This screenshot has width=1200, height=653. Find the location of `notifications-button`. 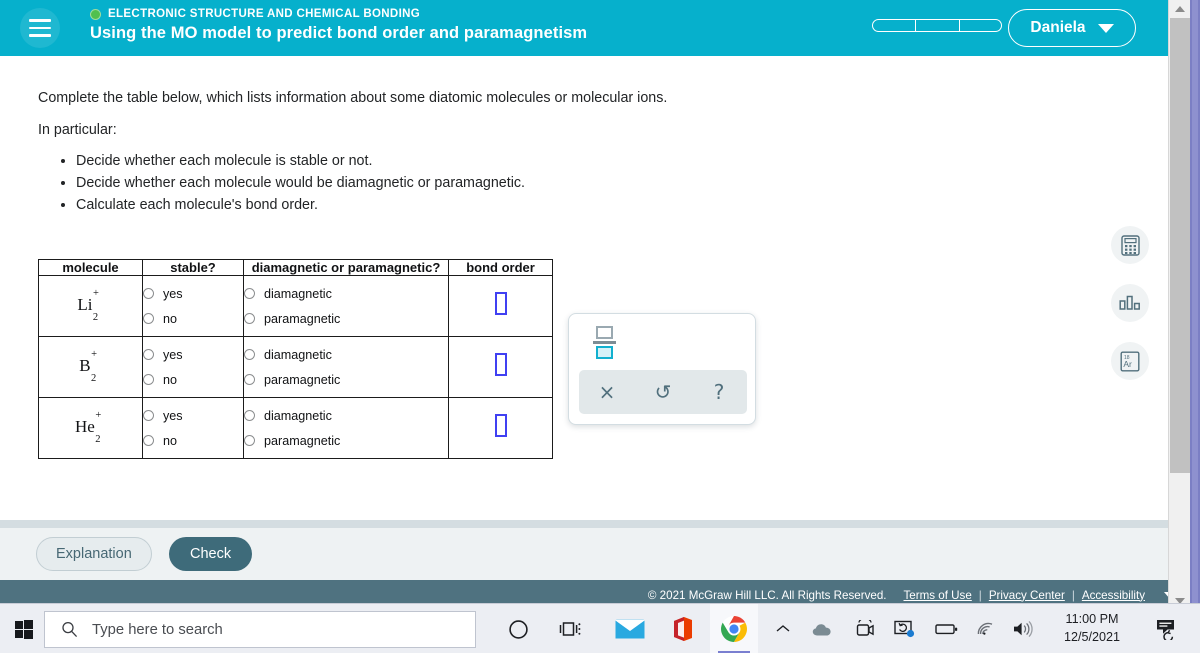

notifications-button is located at coordinates (1167, 628).